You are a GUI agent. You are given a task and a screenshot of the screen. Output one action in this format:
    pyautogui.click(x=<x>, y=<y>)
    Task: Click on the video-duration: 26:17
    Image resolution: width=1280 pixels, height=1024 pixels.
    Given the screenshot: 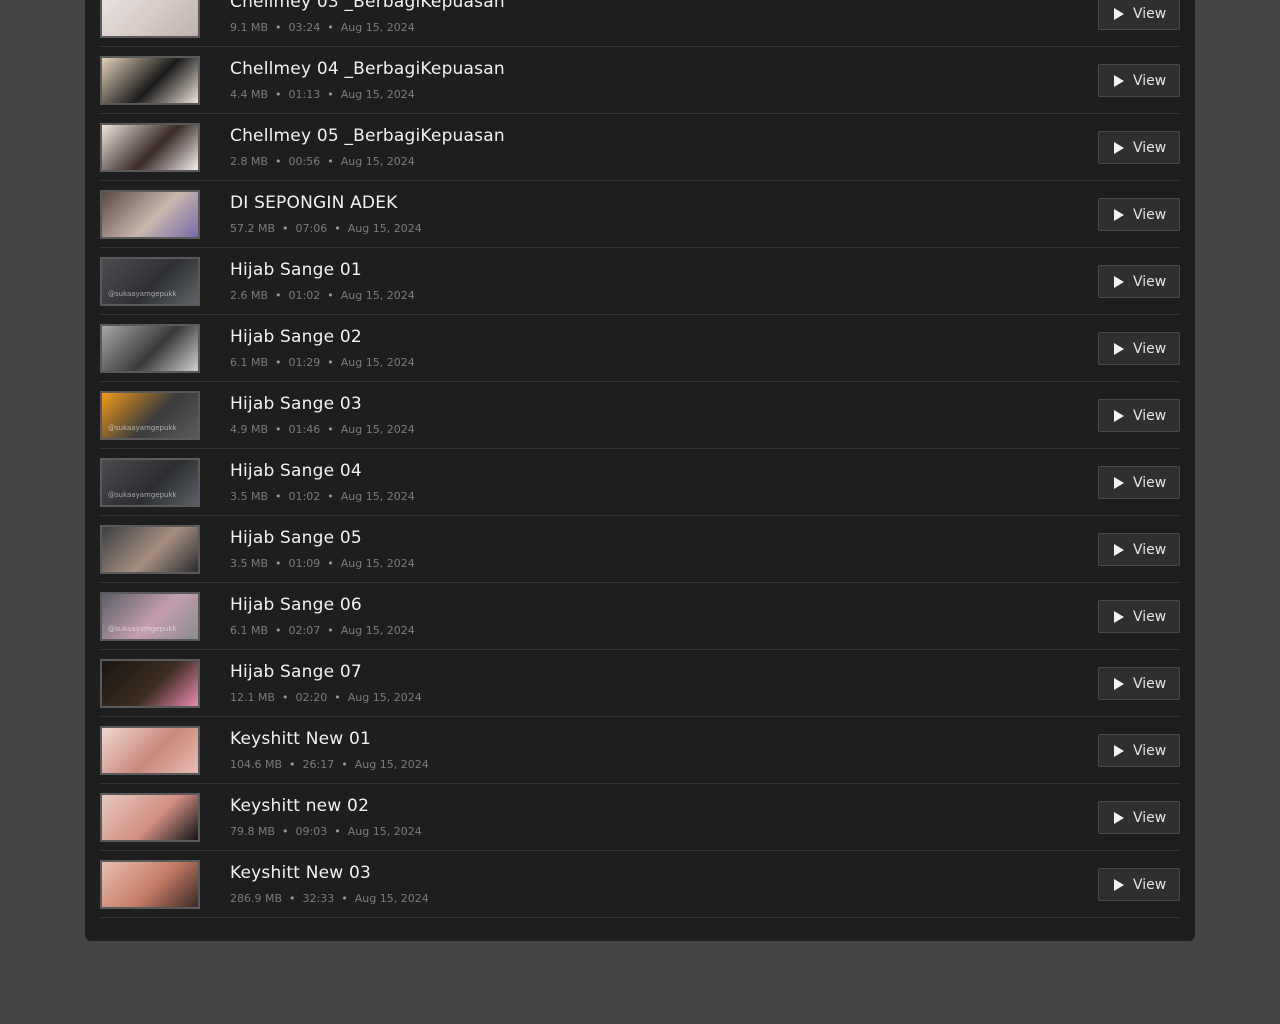 What is the action you would take?
    pyautogui.click(x=318, y=764)
    